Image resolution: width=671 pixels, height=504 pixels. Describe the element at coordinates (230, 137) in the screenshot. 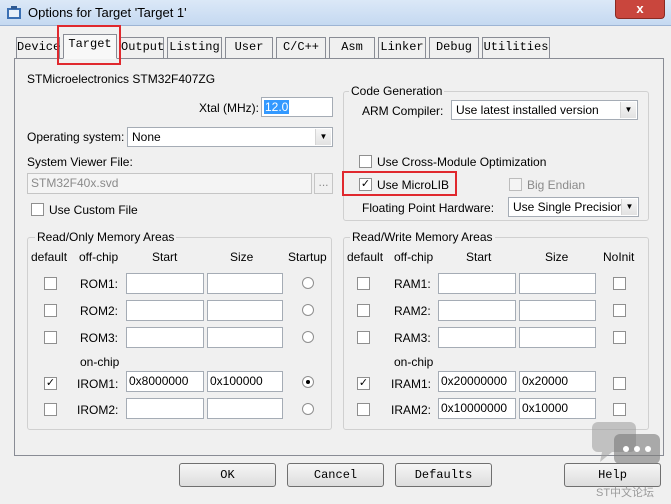

I see `os-select: None ▼` at that location.